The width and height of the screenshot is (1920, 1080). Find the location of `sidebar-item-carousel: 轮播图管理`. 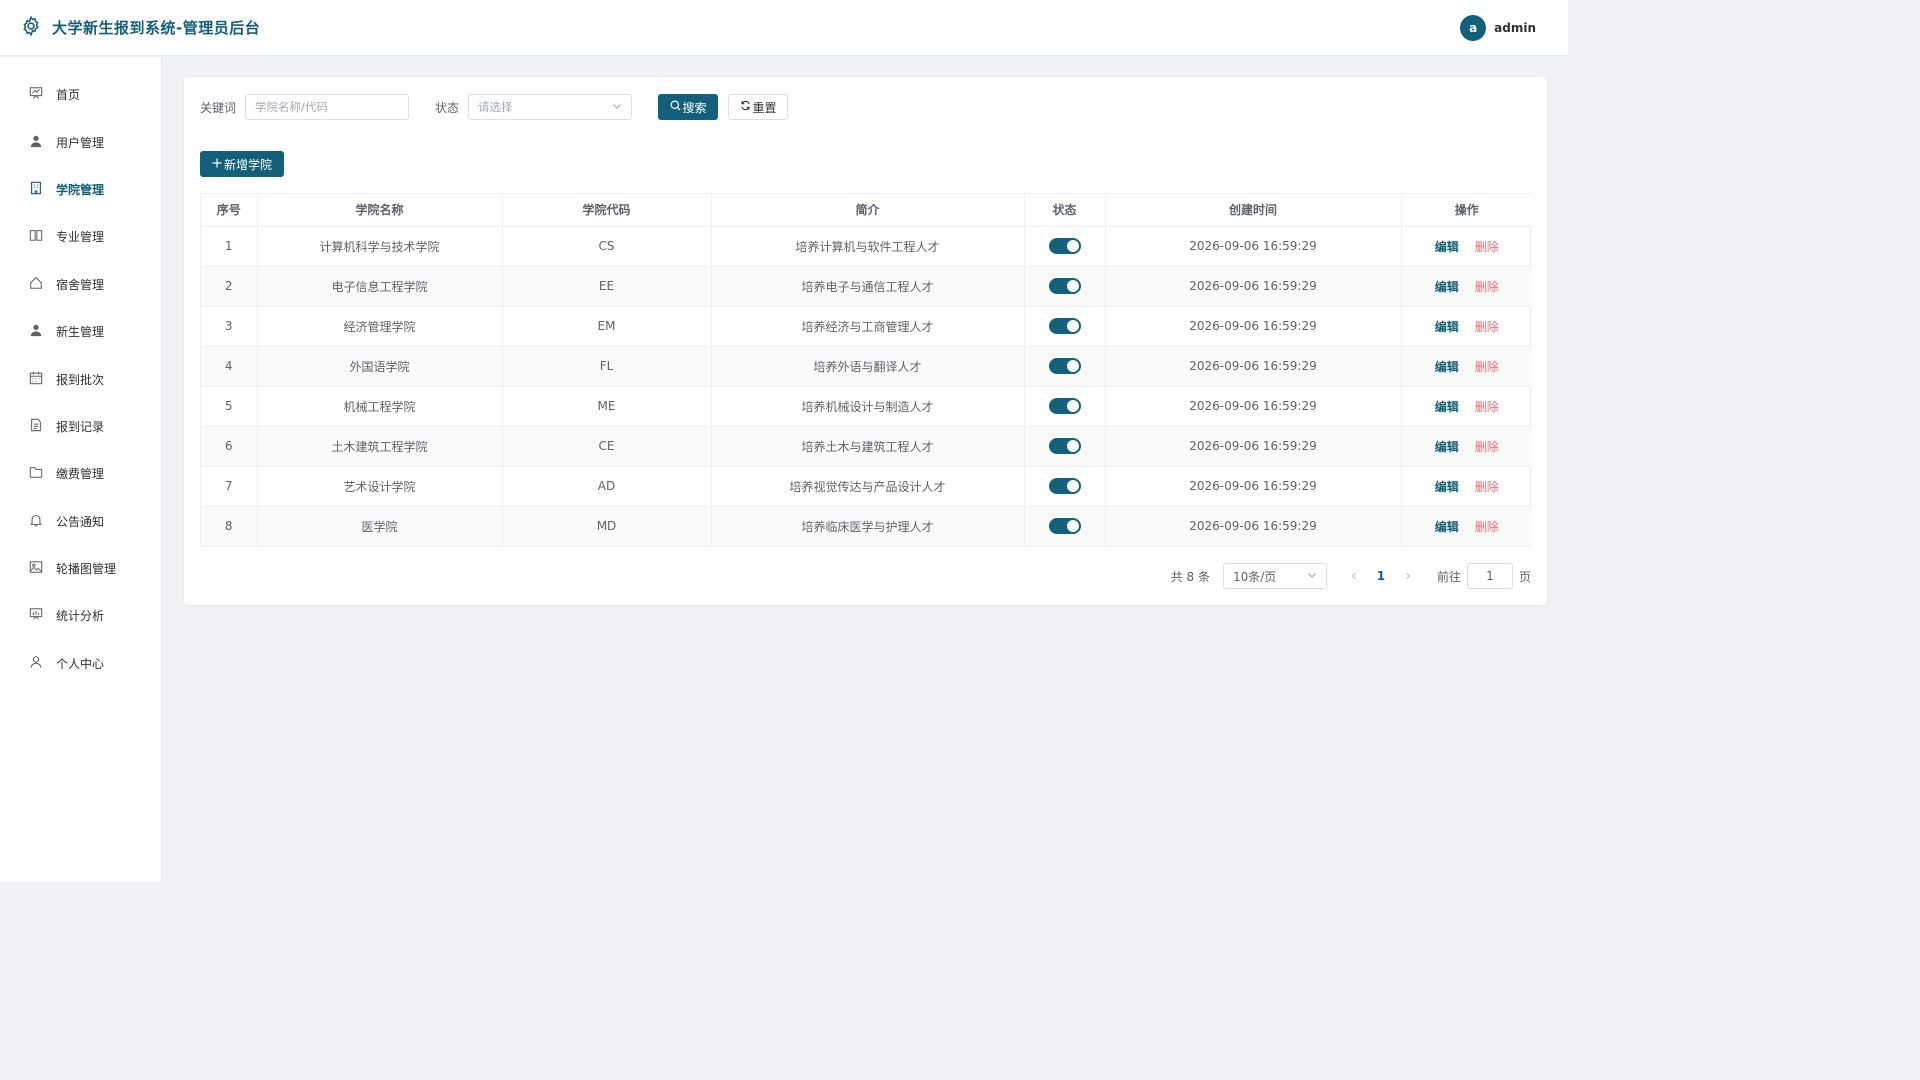

sidebar-item-carousel: 轮播图管理 is located at coordinates (80, 568).